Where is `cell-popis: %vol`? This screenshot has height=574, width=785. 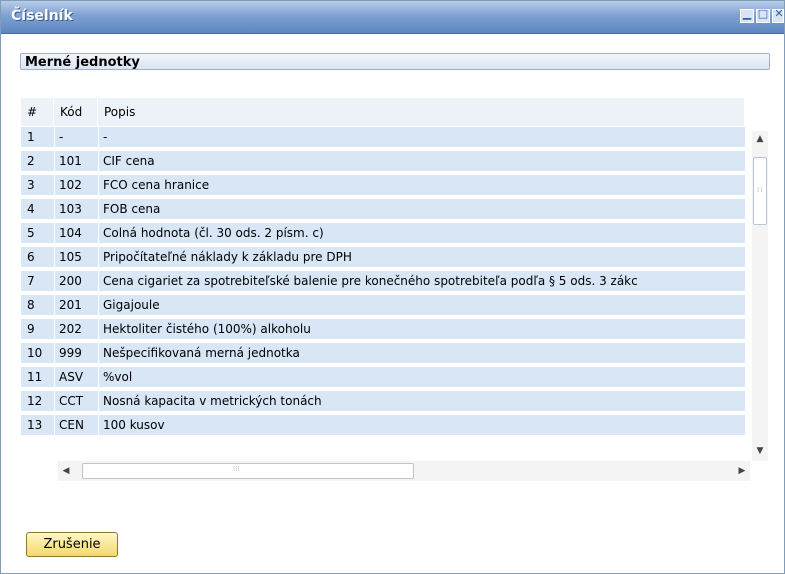
cell-popis: %vol is located at coordinates (118, 377).